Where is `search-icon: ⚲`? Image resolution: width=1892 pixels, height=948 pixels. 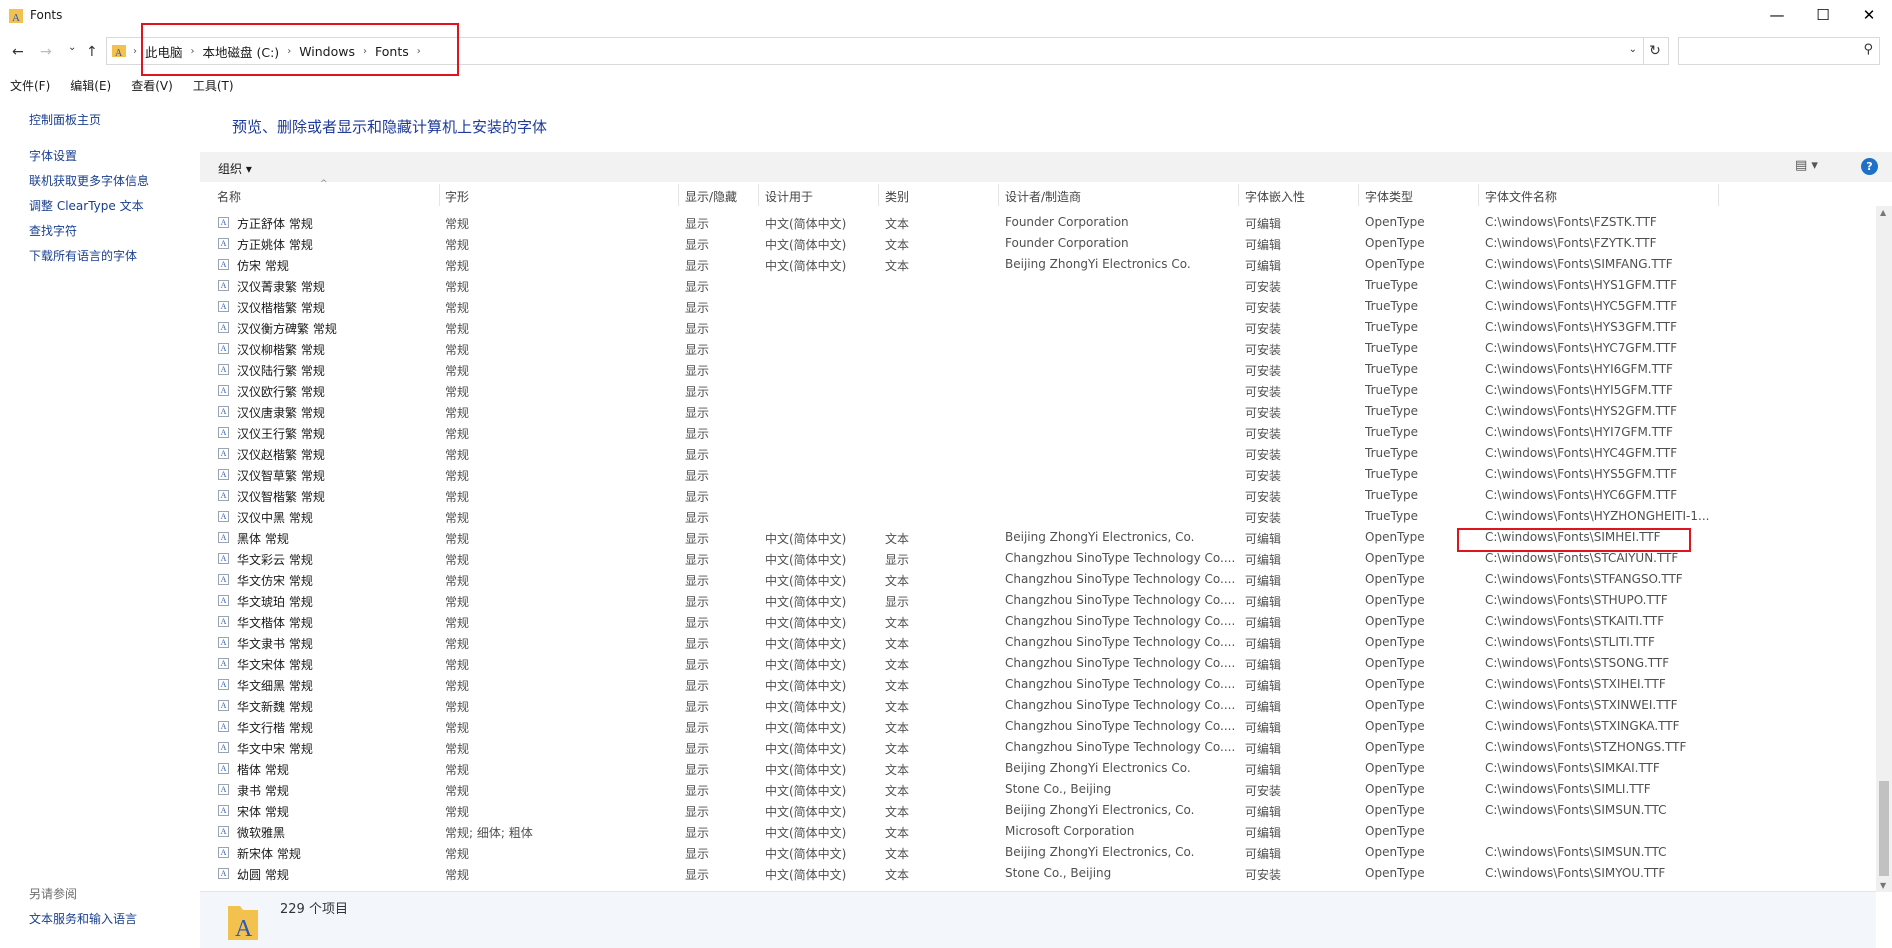
search-icon: ⚲ is located at coordinates (1868, 49).